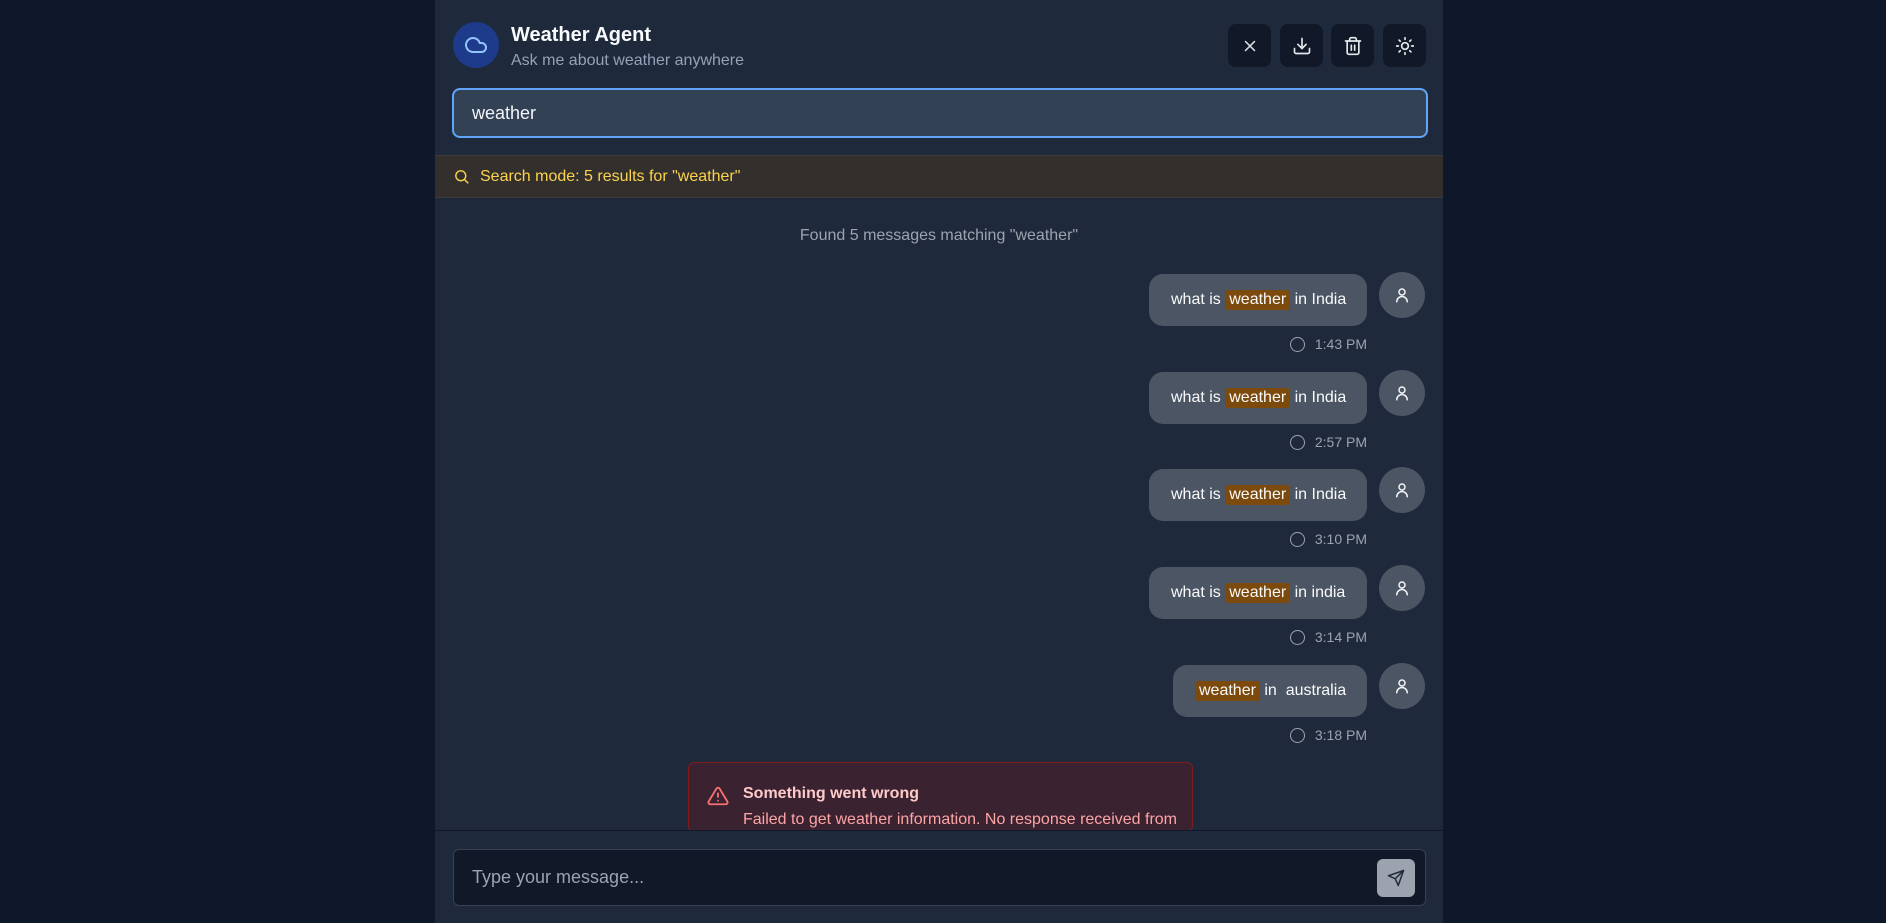 The height and width of the screenshot is (923, 1886). Describe the element at coordinates (1318, 592) in the screenshot. I see `message-text-after: in india` at that location.